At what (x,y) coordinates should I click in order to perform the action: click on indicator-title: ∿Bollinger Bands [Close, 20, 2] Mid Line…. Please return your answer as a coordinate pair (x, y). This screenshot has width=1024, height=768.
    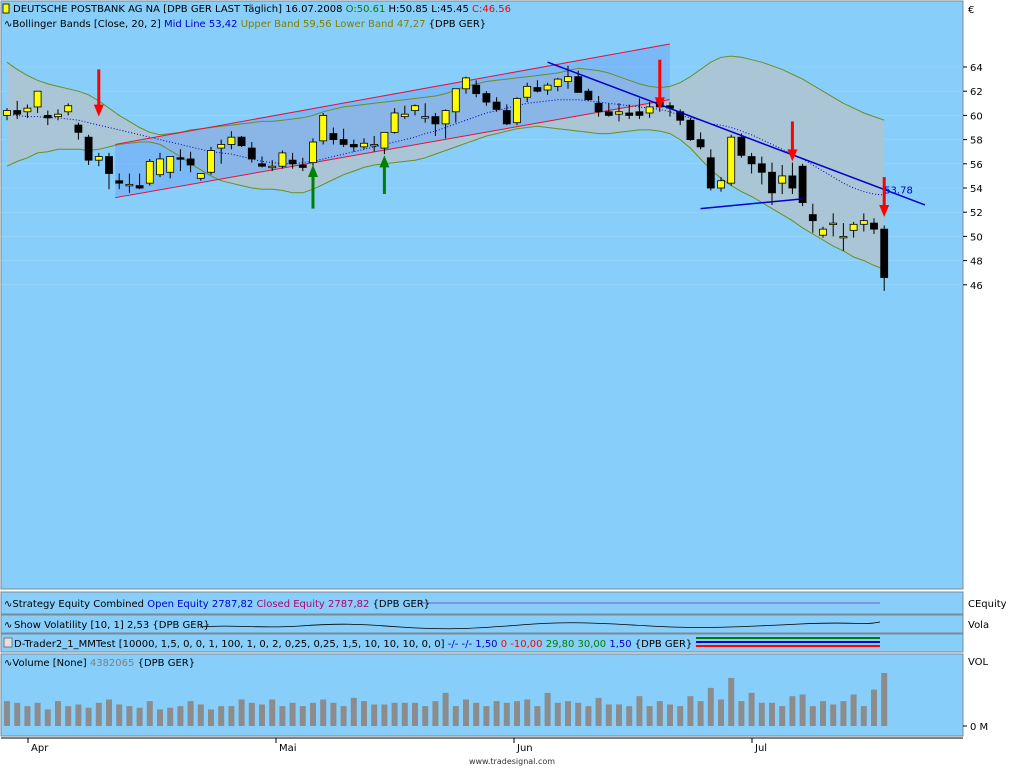
    Looking at the image, I should click on (245, 24).